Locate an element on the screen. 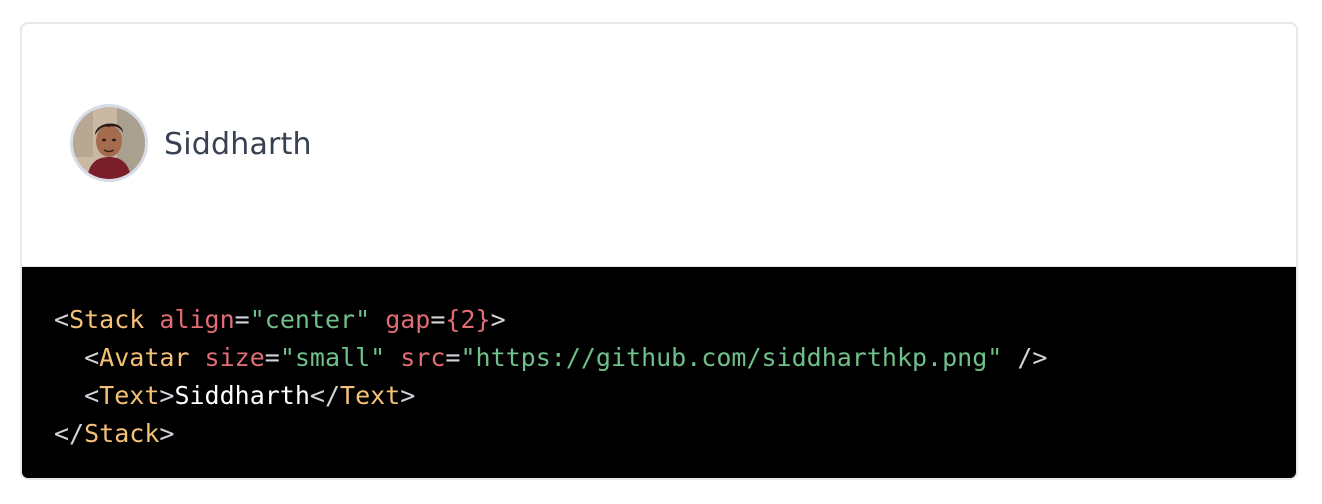  code-line-3: <Text>Siddharth</Text> is located at coordinates (675, 396).